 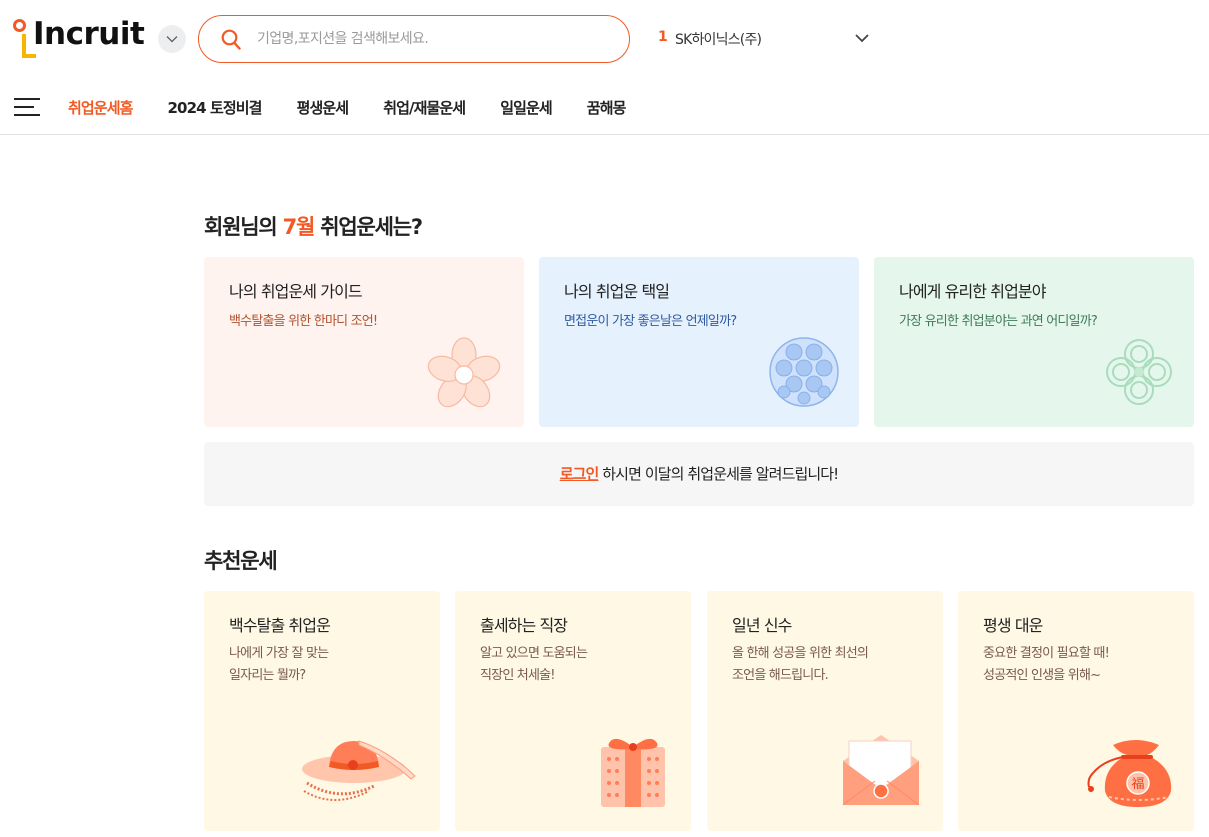 I want to click on top-header: Incruit 1 SK하이닉스(주), so click(x=604, y=39).